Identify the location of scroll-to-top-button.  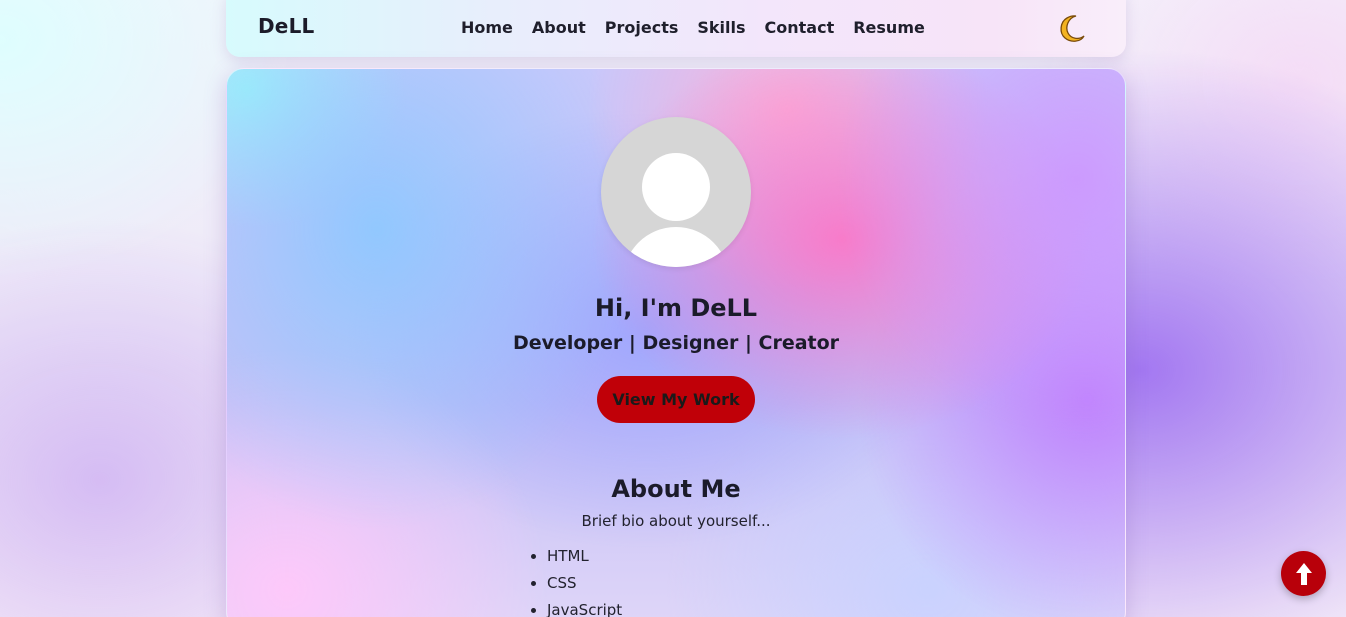
(1303, 573).